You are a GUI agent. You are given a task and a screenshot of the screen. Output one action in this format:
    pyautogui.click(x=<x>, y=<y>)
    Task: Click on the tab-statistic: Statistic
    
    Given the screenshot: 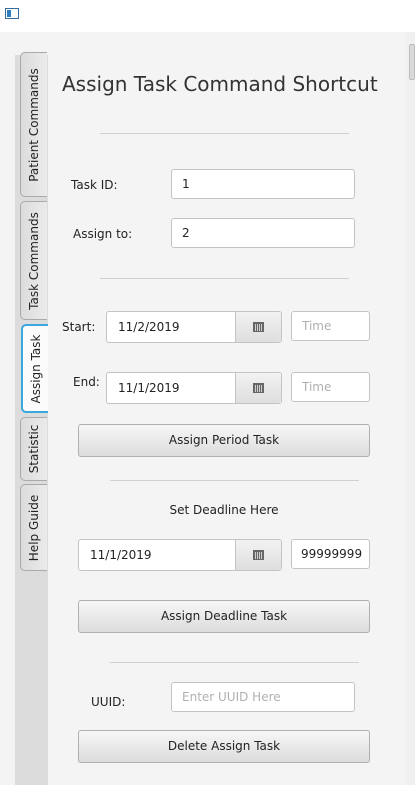 What is the action you would take?
    pyautogui.click(x=33, y=449)
    